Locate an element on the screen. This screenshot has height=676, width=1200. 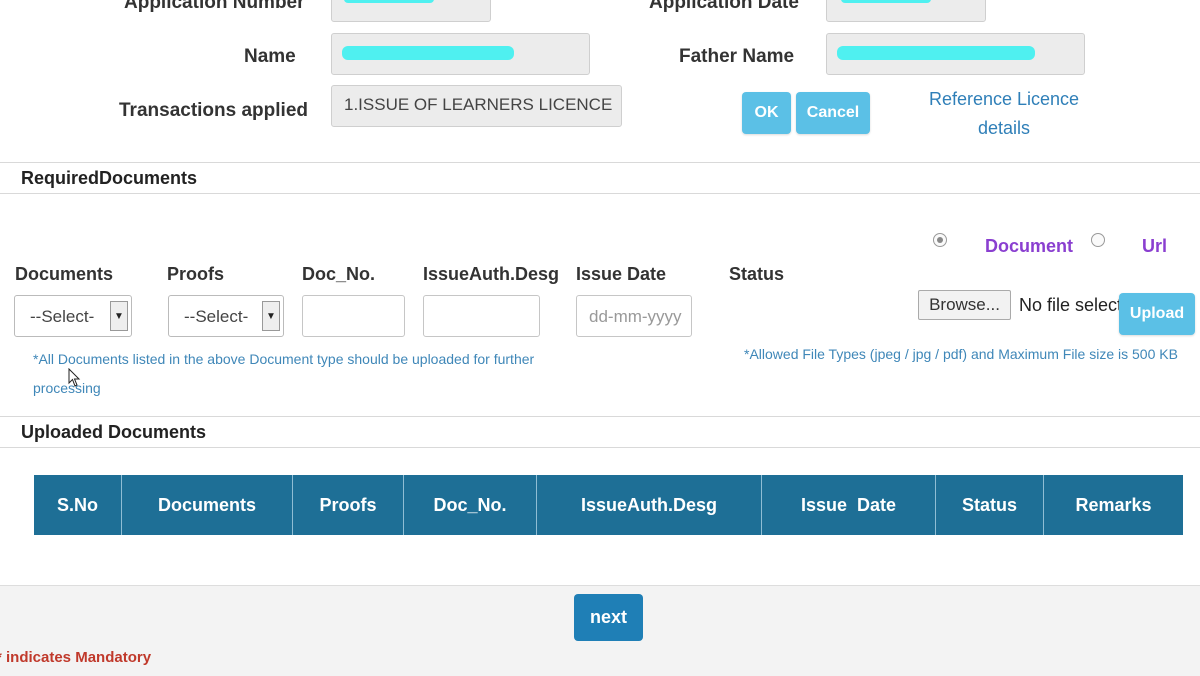
name-label: Name is located at coordinates (270, 56).